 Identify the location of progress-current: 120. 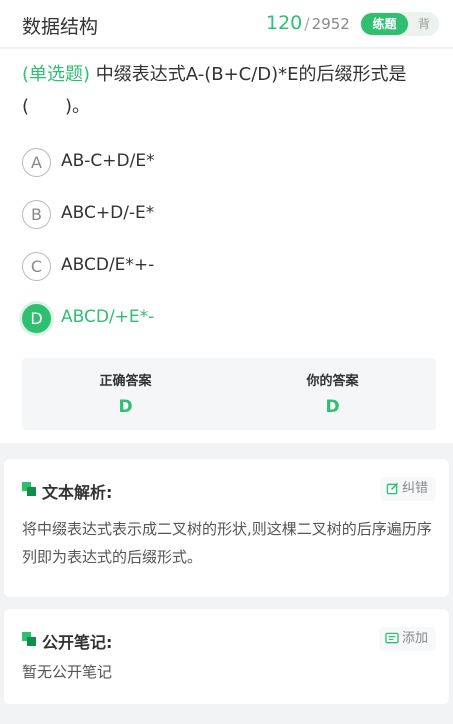
(284, 23).